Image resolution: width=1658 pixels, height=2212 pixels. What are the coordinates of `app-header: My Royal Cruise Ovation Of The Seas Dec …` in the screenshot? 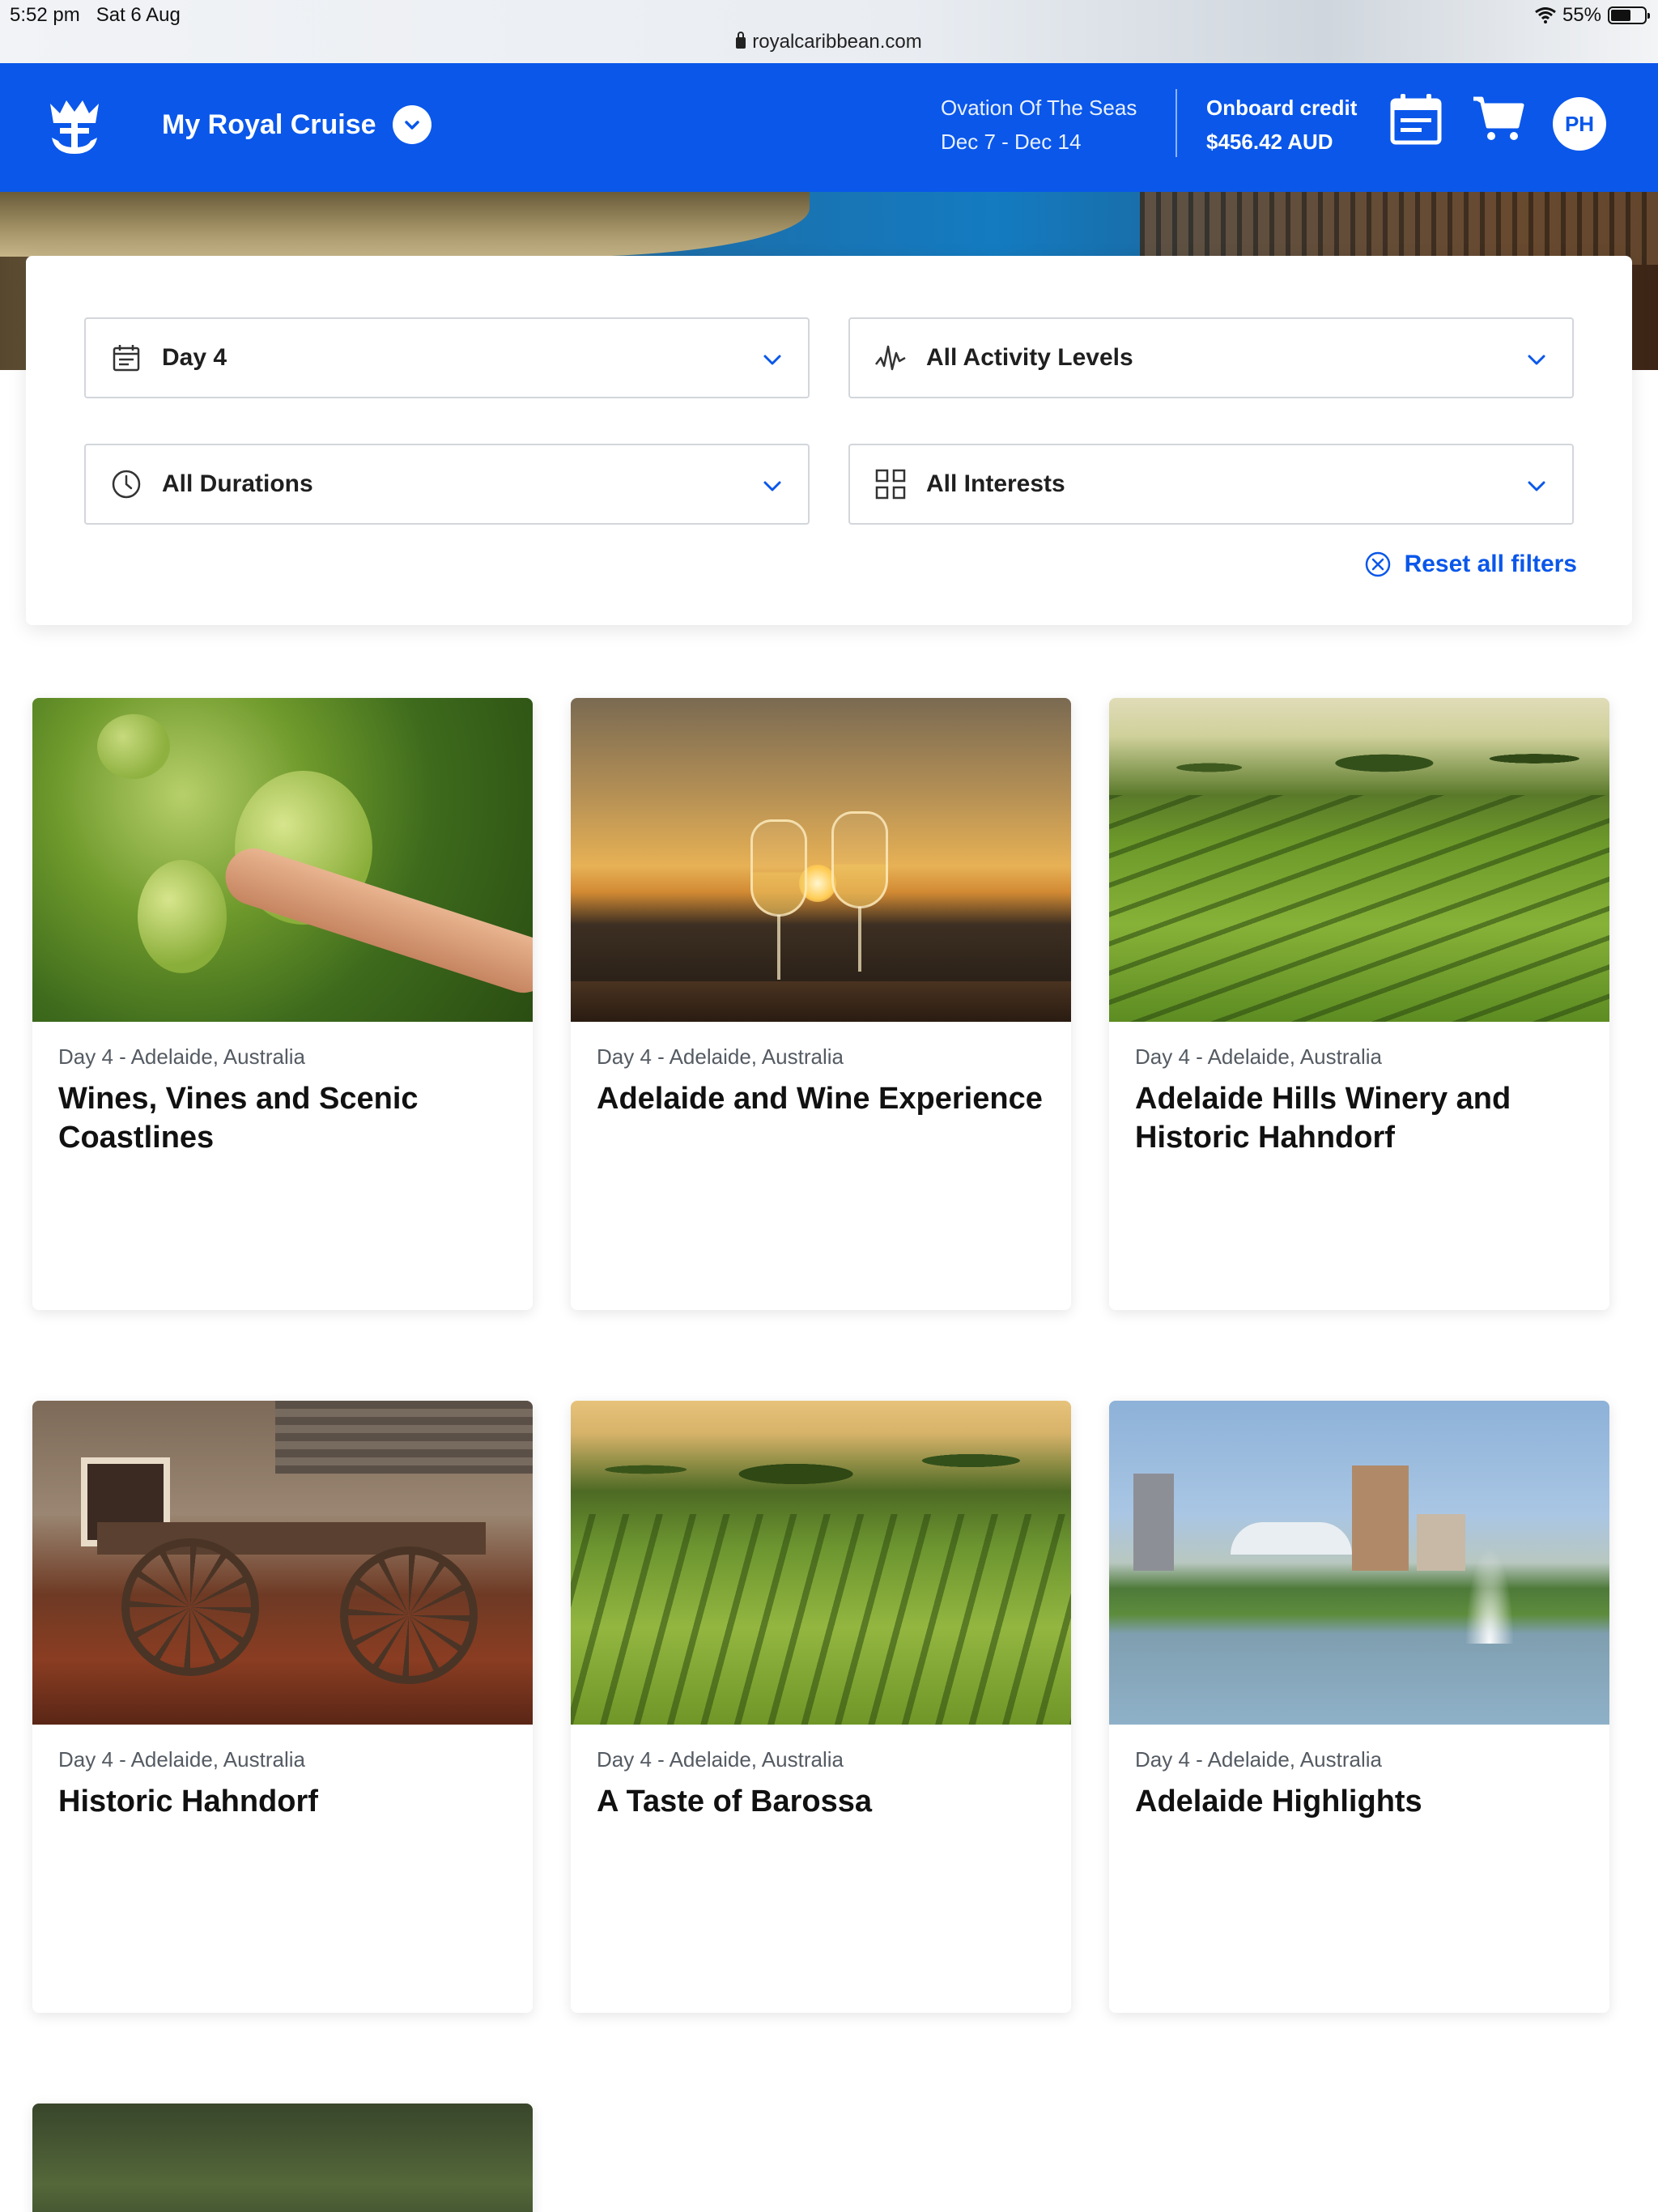 It's located at (829, 127).